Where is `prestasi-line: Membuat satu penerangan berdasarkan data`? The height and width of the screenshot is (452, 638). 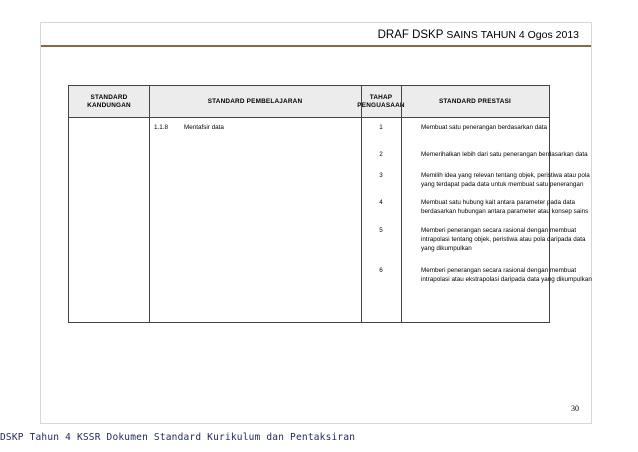 prestasi-line: Membuat satu penerangan berdasarkan data is located at coordinates (484, 127).